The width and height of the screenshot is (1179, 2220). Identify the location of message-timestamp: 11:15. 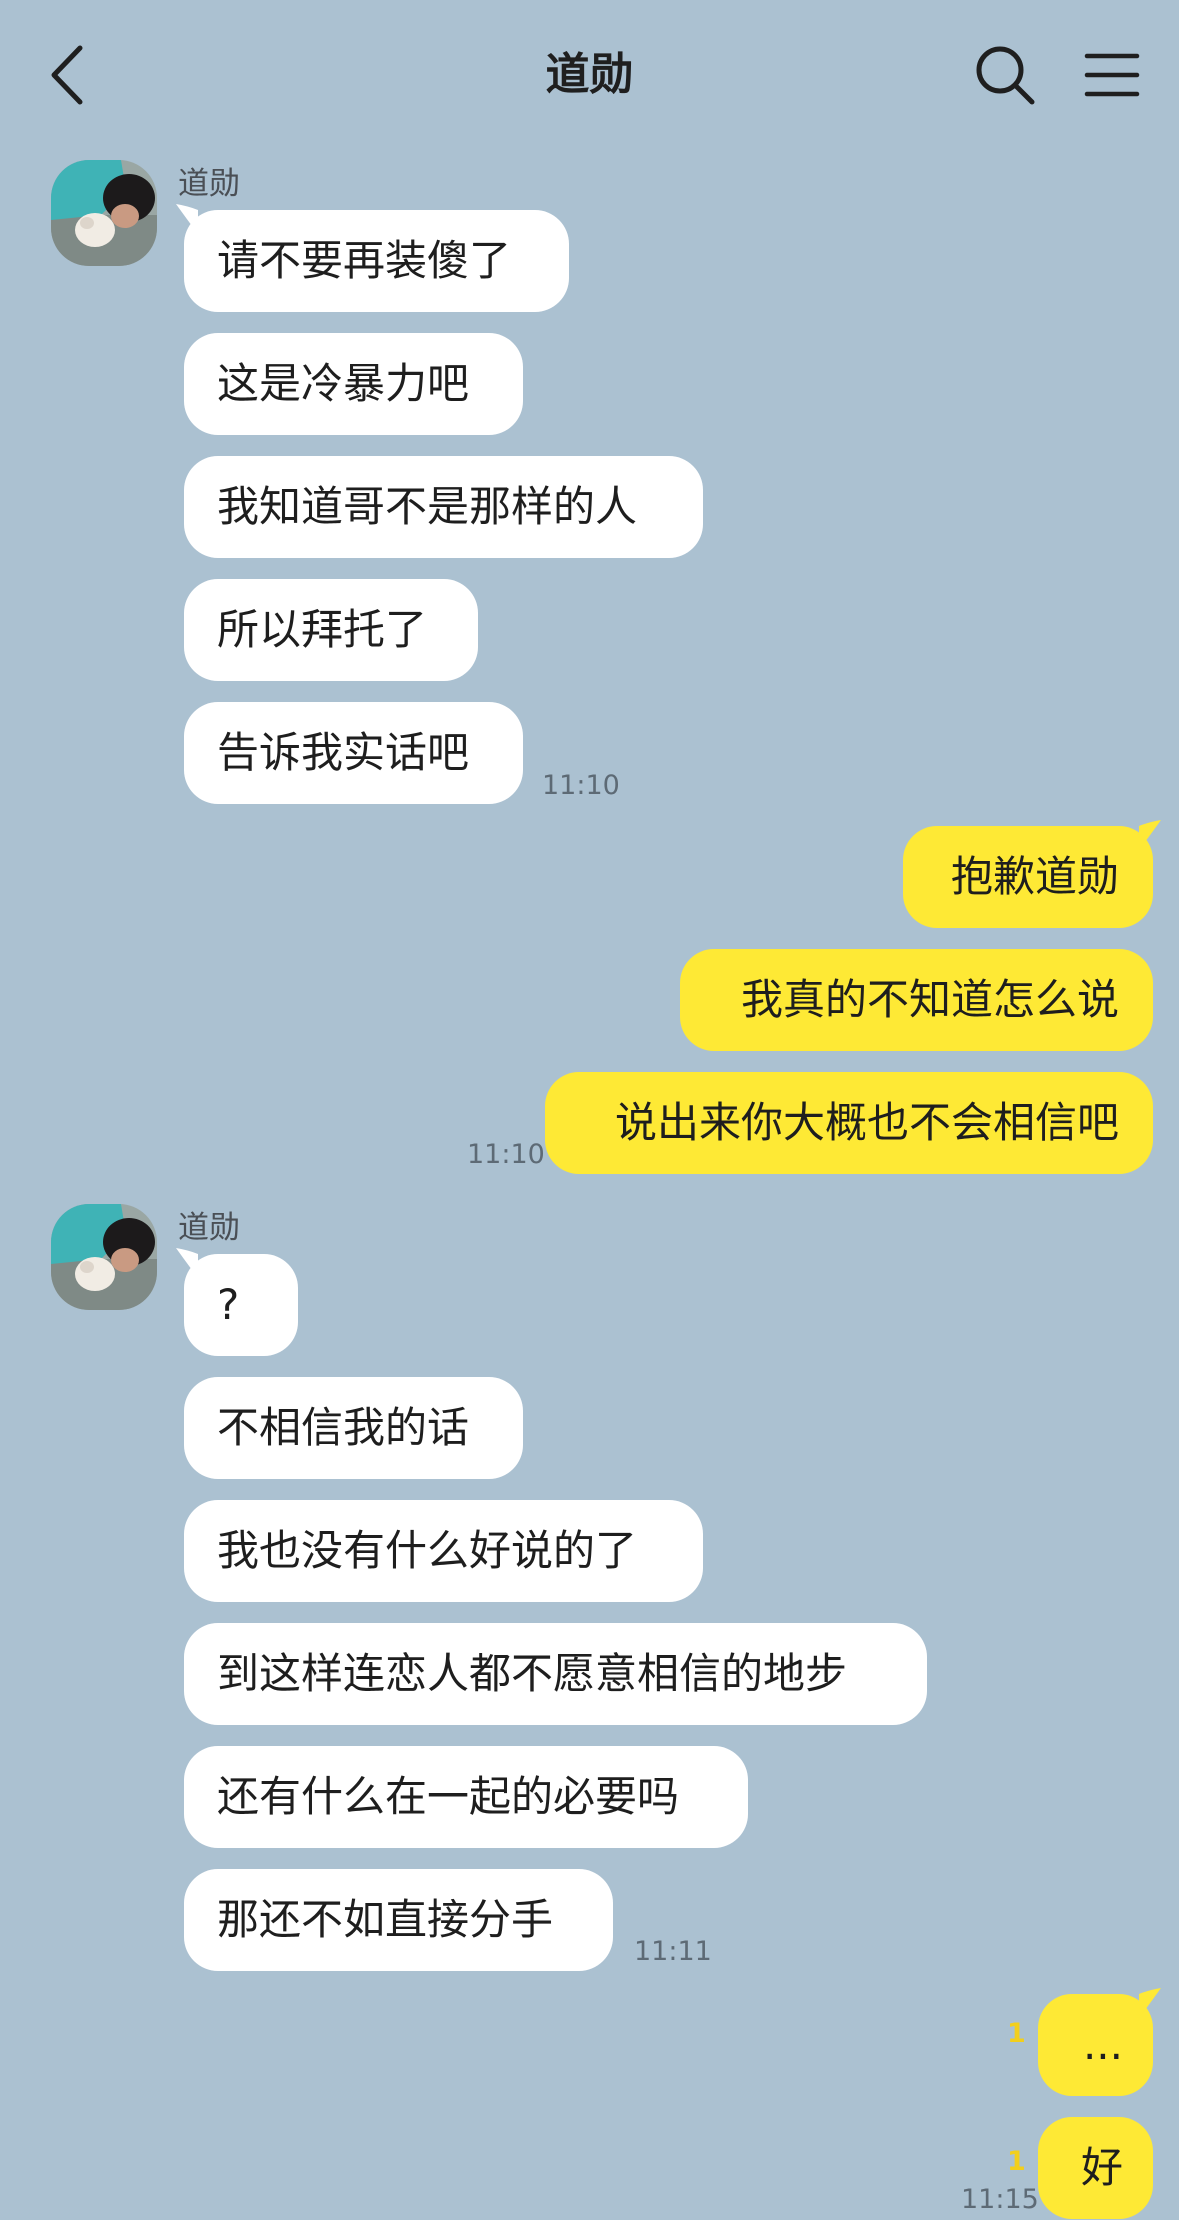
(1000, 2199).